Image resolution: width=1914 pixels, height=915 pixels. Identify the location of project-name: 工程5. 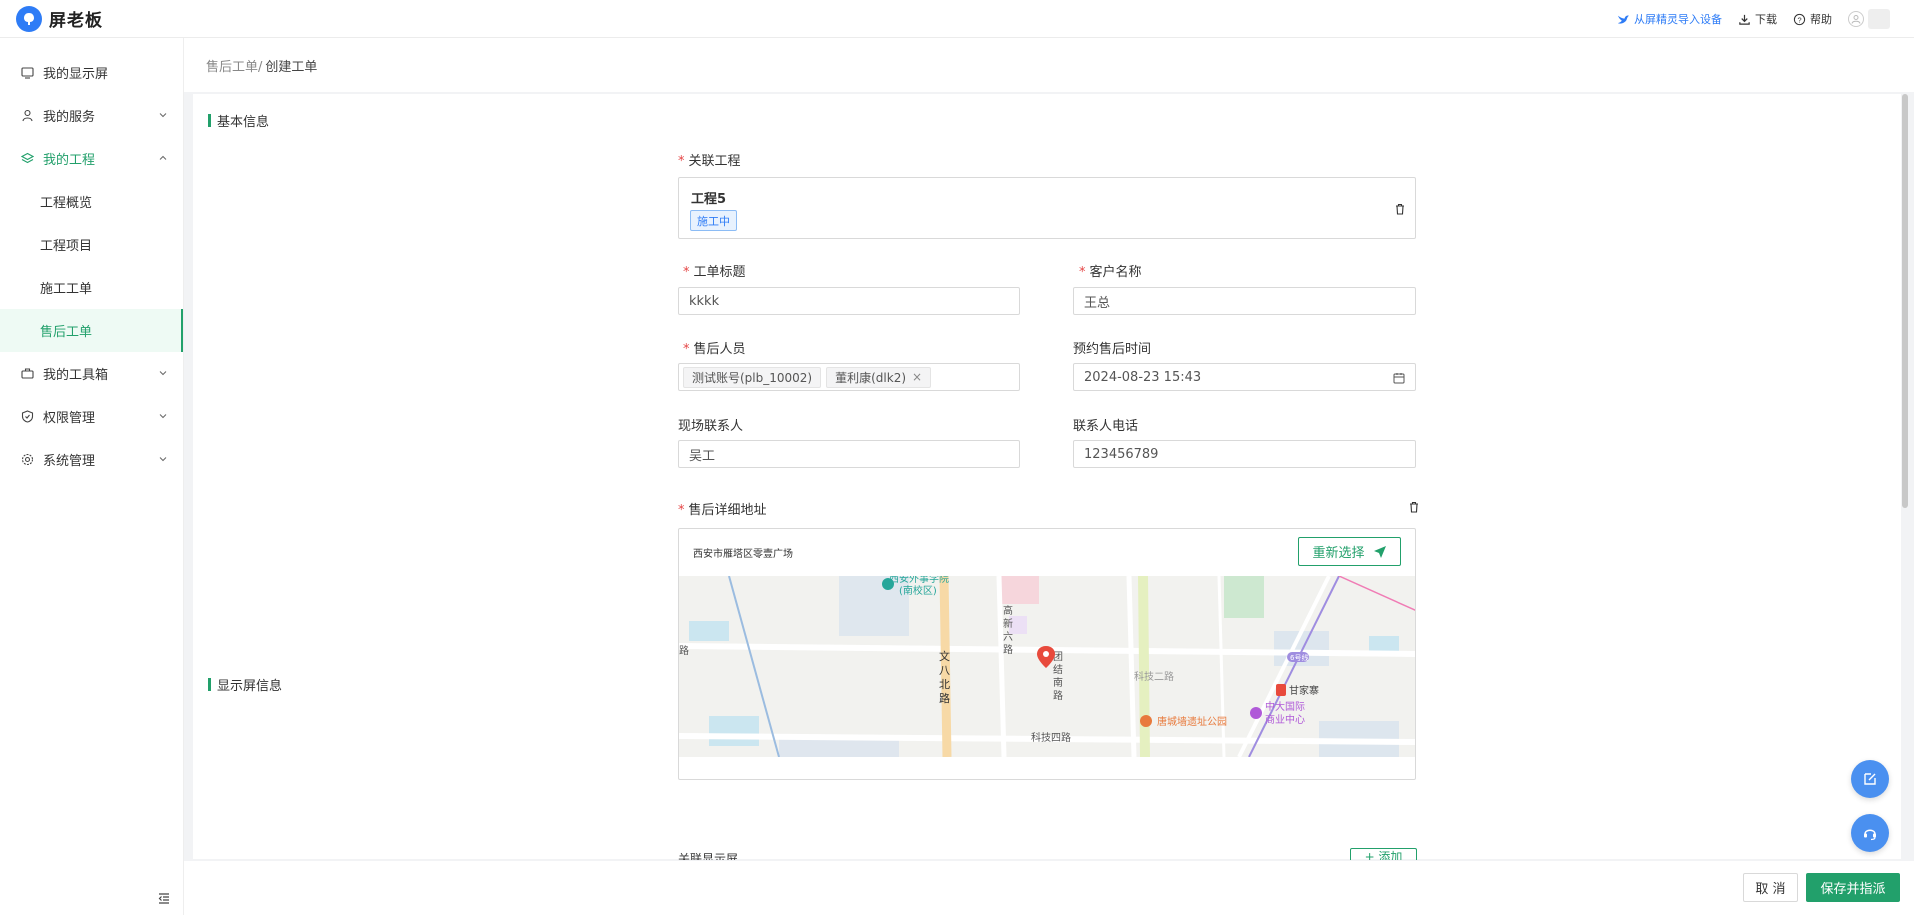
(709, 199).